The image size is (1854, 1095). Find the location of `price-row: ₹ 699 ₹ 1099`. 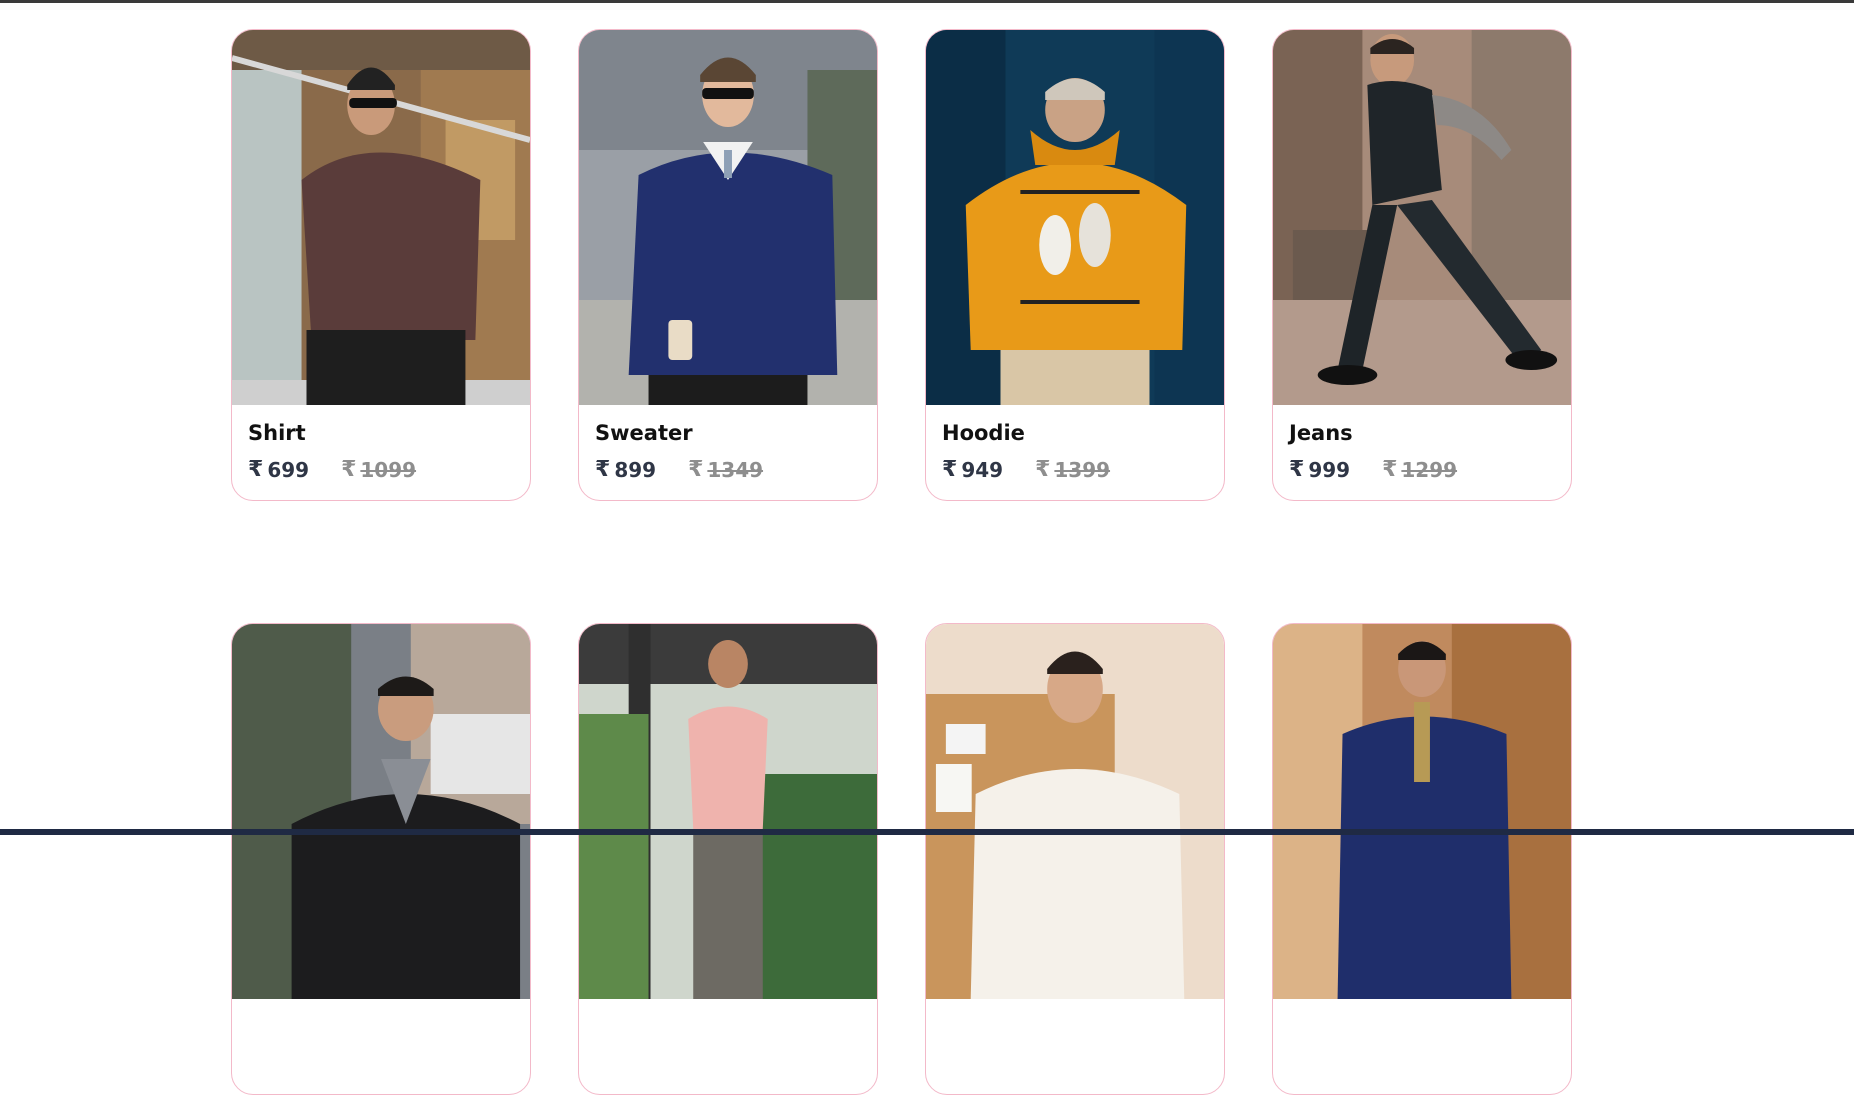

price-row: ₹ 699 ₹ 1099 is located at coordinates (381, 469).